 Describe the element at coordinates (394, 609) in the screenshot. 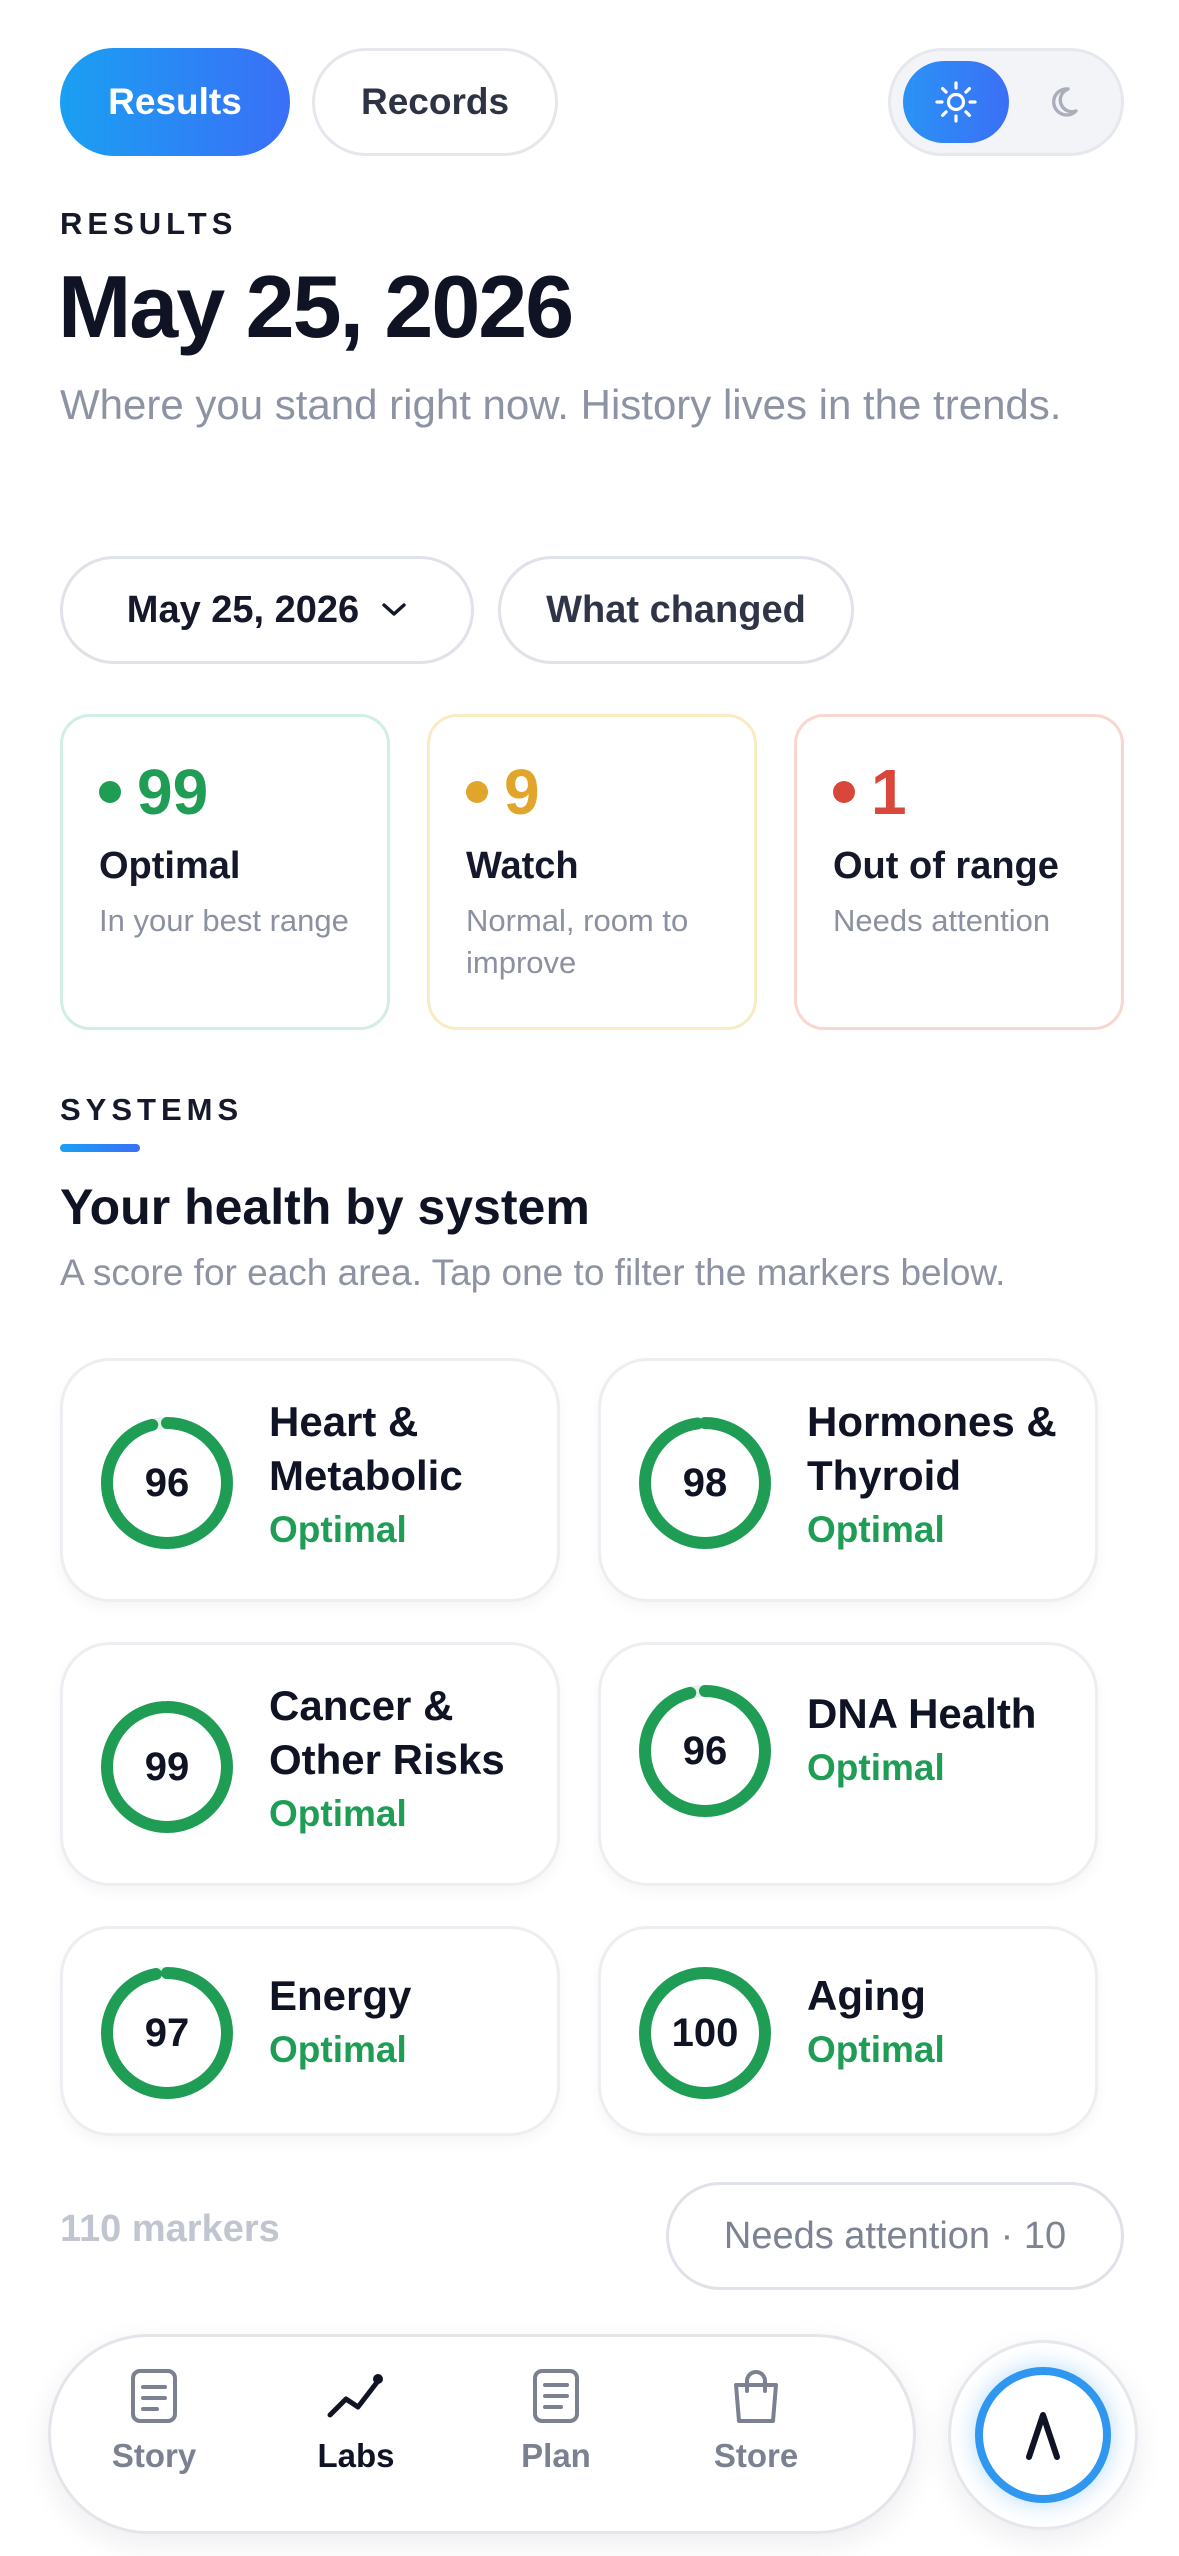

I see `chevron-down-icon` at that location.